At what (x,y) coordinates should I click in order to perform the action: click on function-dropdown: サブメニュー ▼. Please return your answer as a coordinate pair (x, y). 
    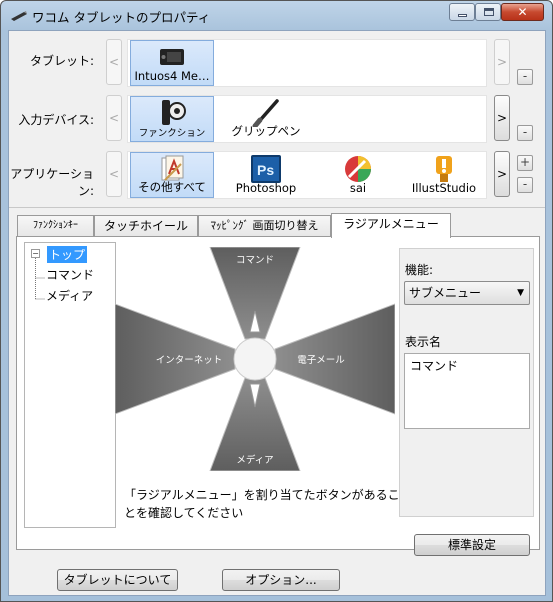
    Looking at the image, I should click on (467, 293).